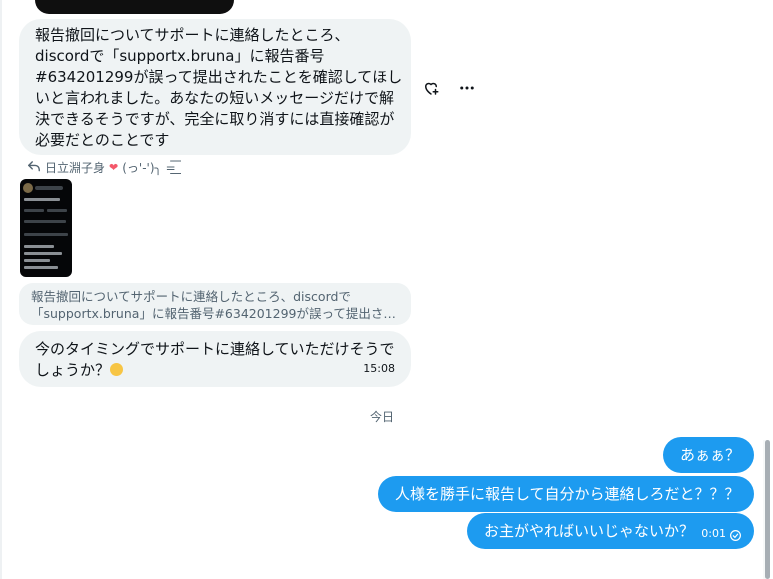 This screenshot has width=773, height=579. I want to click on tired-face-emoji-icon, so click(117, 369).